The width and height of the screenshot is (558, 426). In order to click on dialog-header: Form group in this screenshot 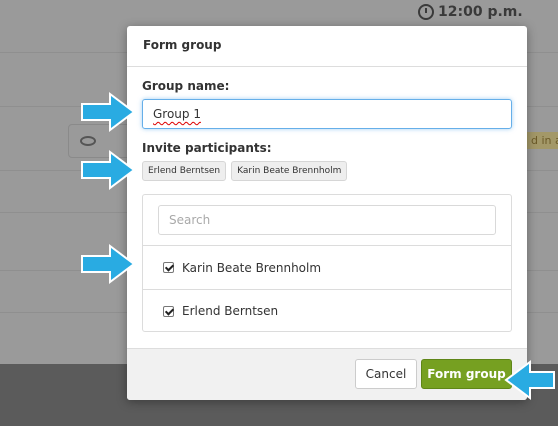, I will do `click(327, 46)`.